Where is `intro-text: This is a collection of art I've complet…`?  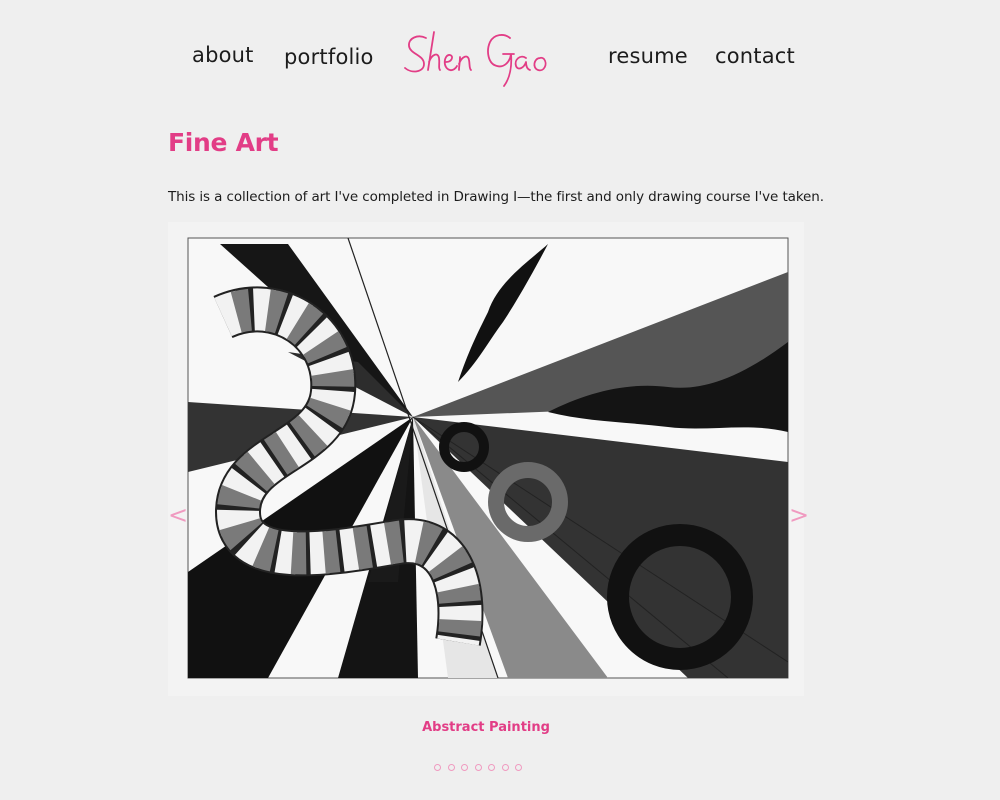
intro-text: This is a collection of art I've complet… is located at coordinates (496, 197).